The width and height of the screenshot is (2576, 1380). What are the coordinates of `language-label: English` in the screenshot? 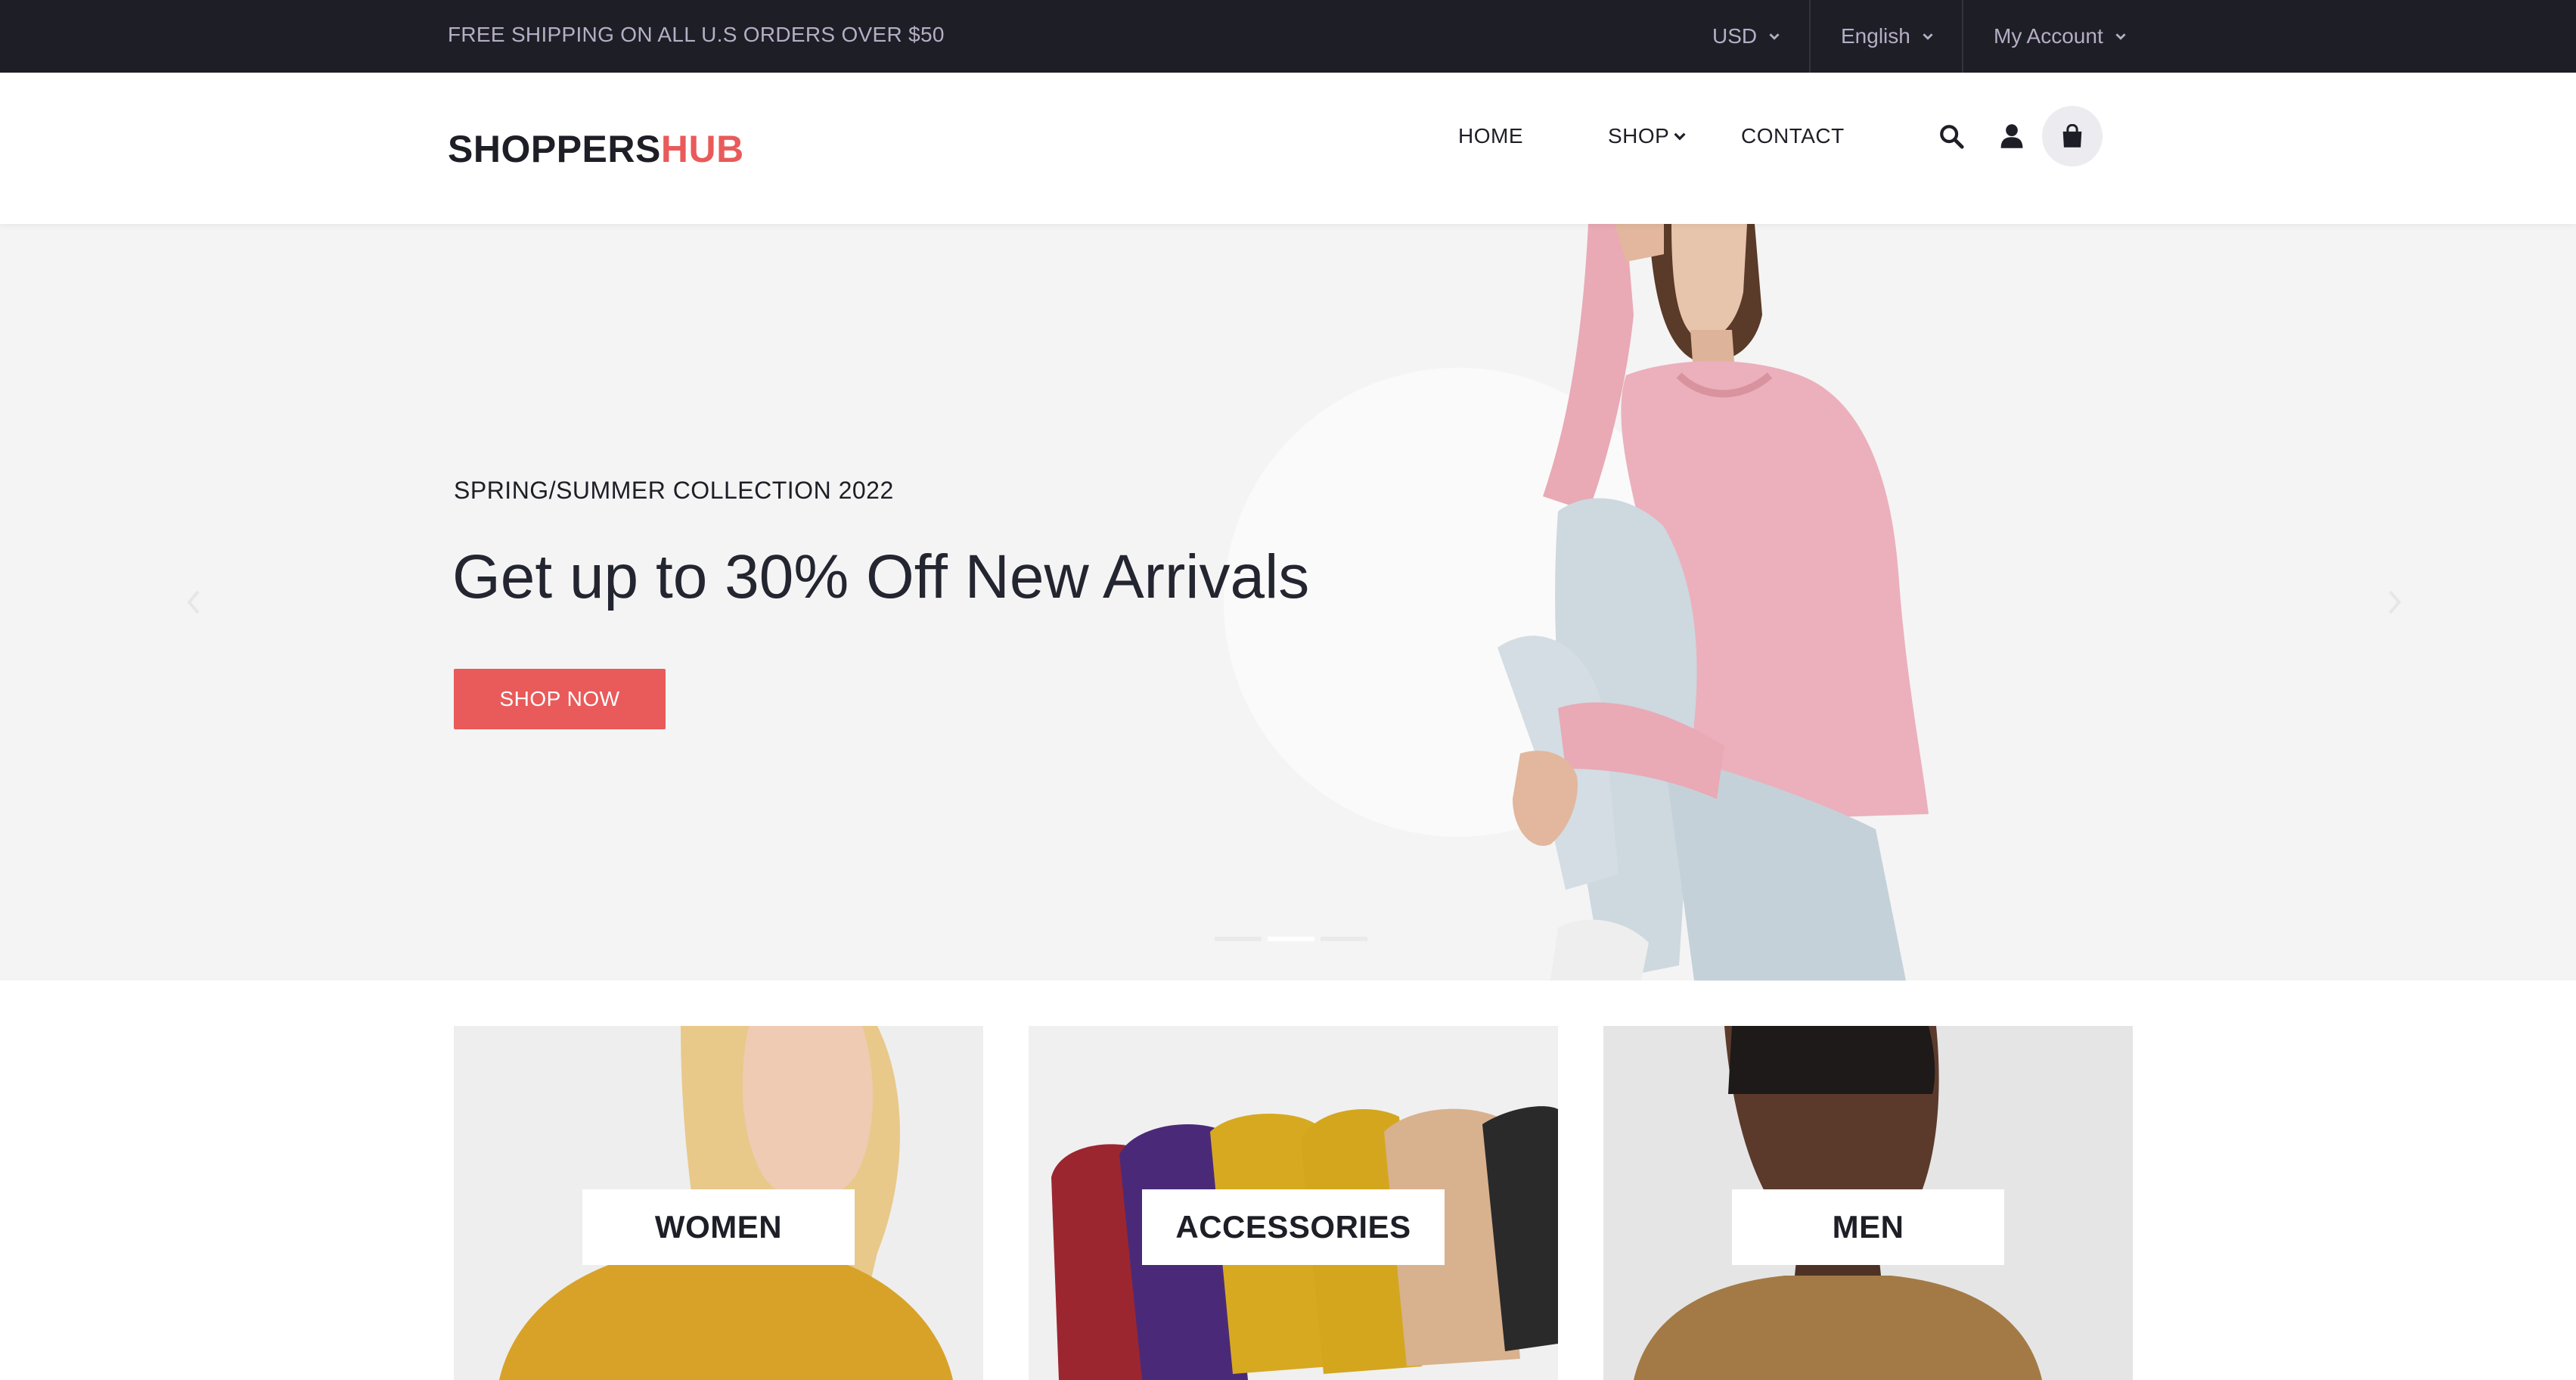 It's located at (1875, 36).